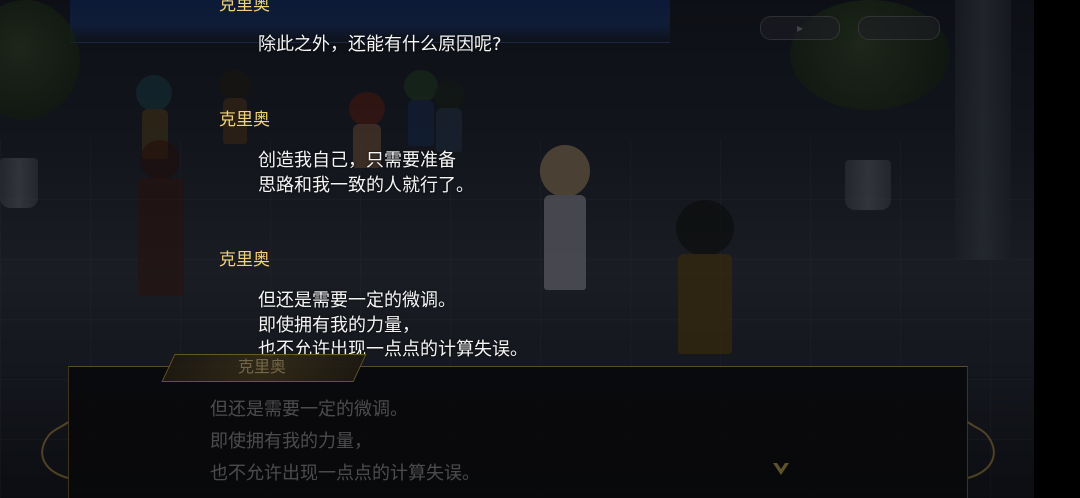 The width and height of the screenshot is (1080, 498). What do you see at coordinates (781, 469) in the screenshot?
I see `chevron-down-icon` at bounding box center [781, 469].